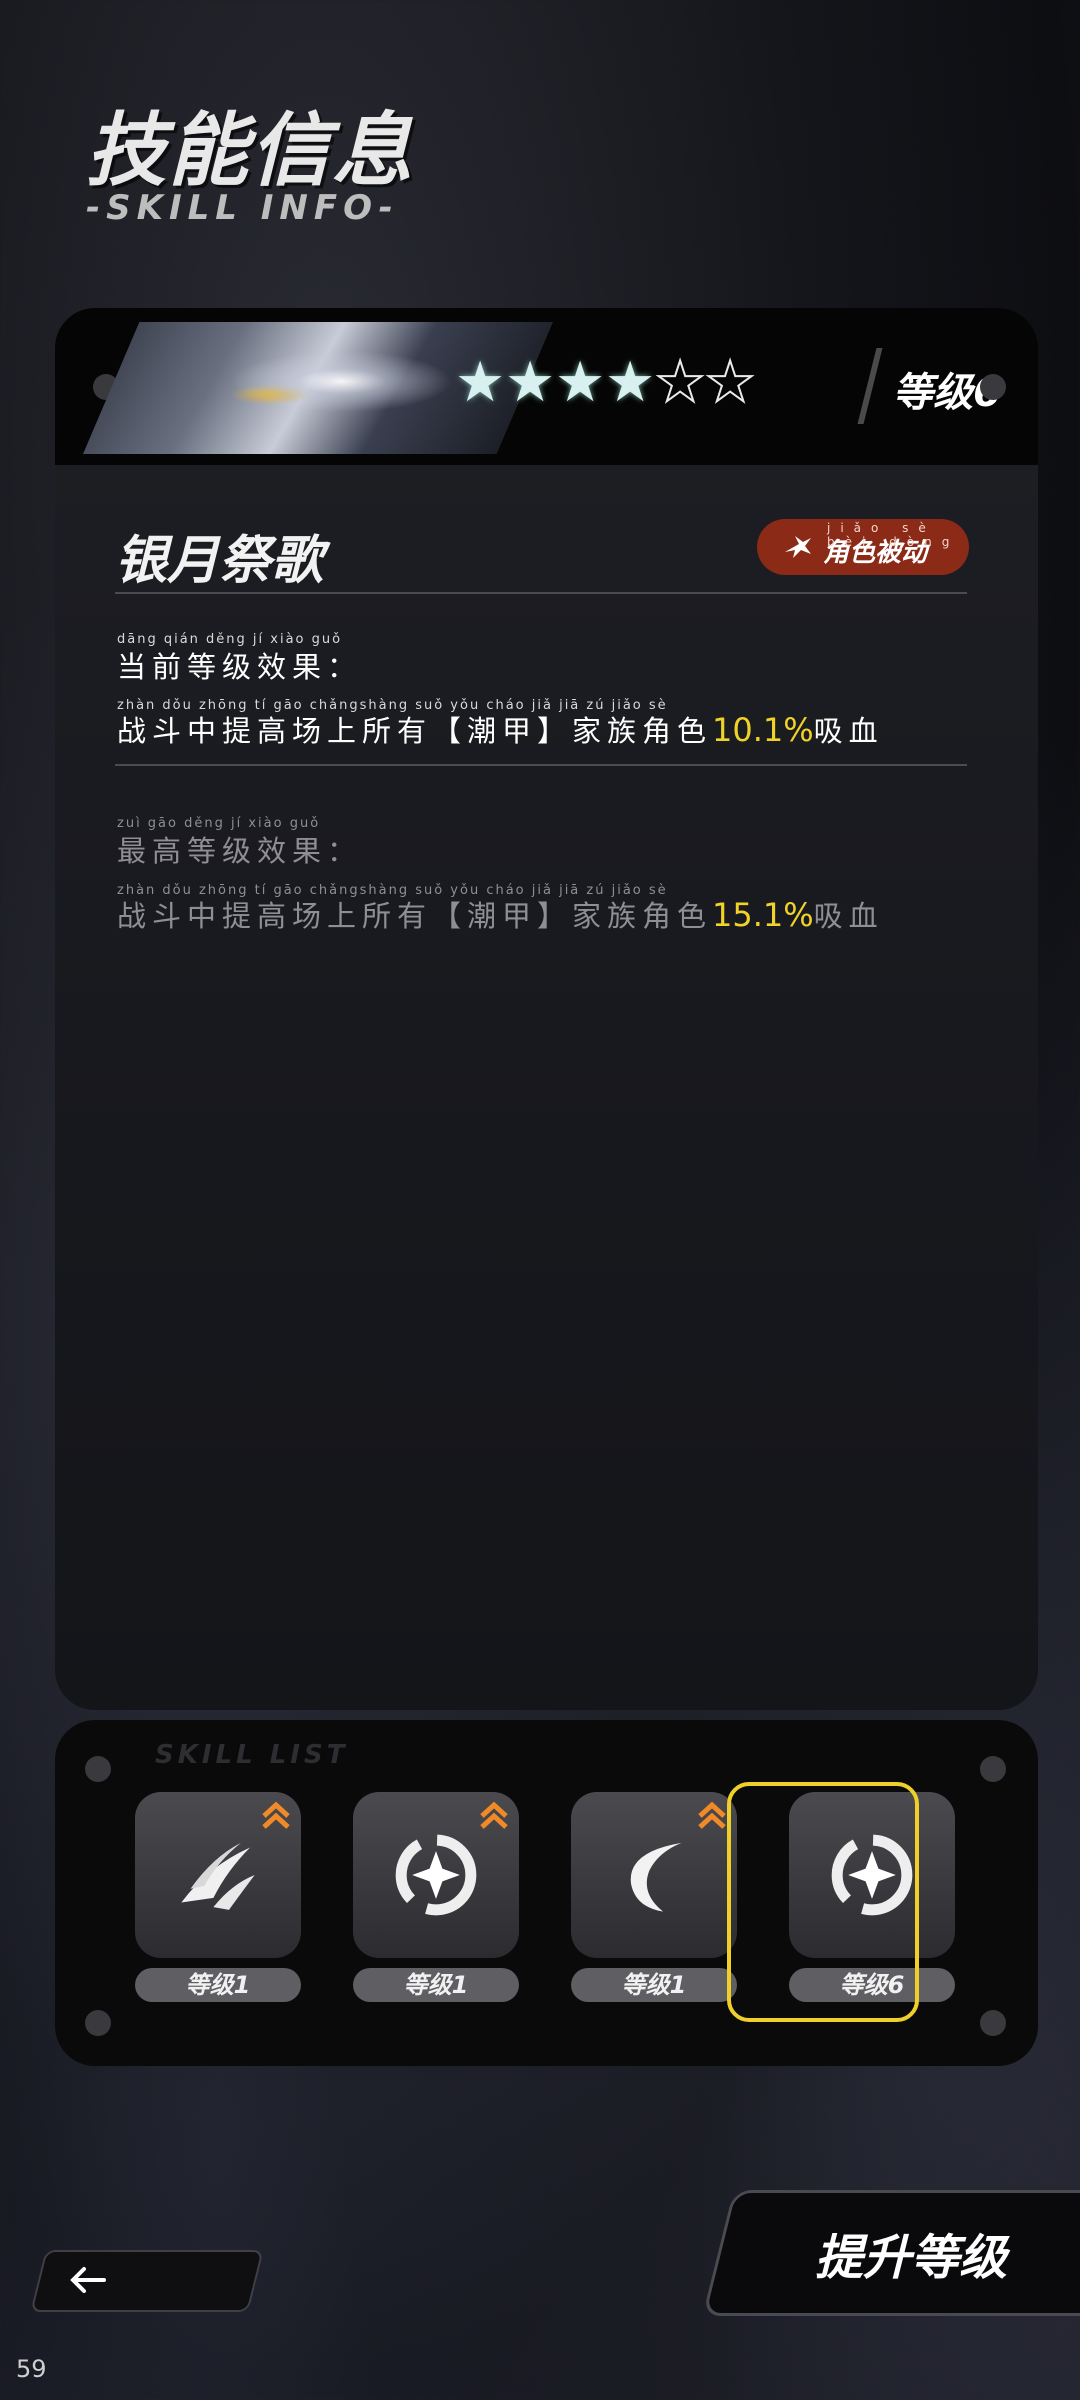 This screenshot has height=2400, width=1080. What do you see at coordinates (250, 150) in the screenshot?
I see `page-title: 技能信息` at bounding box center [250, 150].